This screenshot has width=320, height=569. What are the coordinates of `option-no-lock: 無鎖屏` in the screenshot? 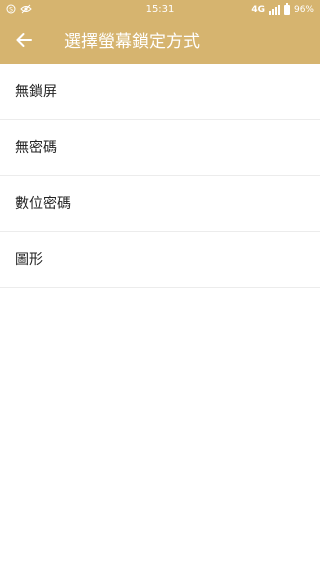 It's located at (160, 92).